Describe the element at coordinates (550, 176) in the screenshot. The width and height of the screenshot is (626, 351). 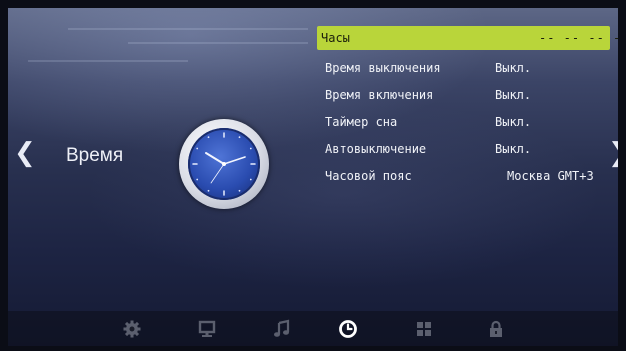
I see `menu-item-value: Москва GMT+3` at that location.